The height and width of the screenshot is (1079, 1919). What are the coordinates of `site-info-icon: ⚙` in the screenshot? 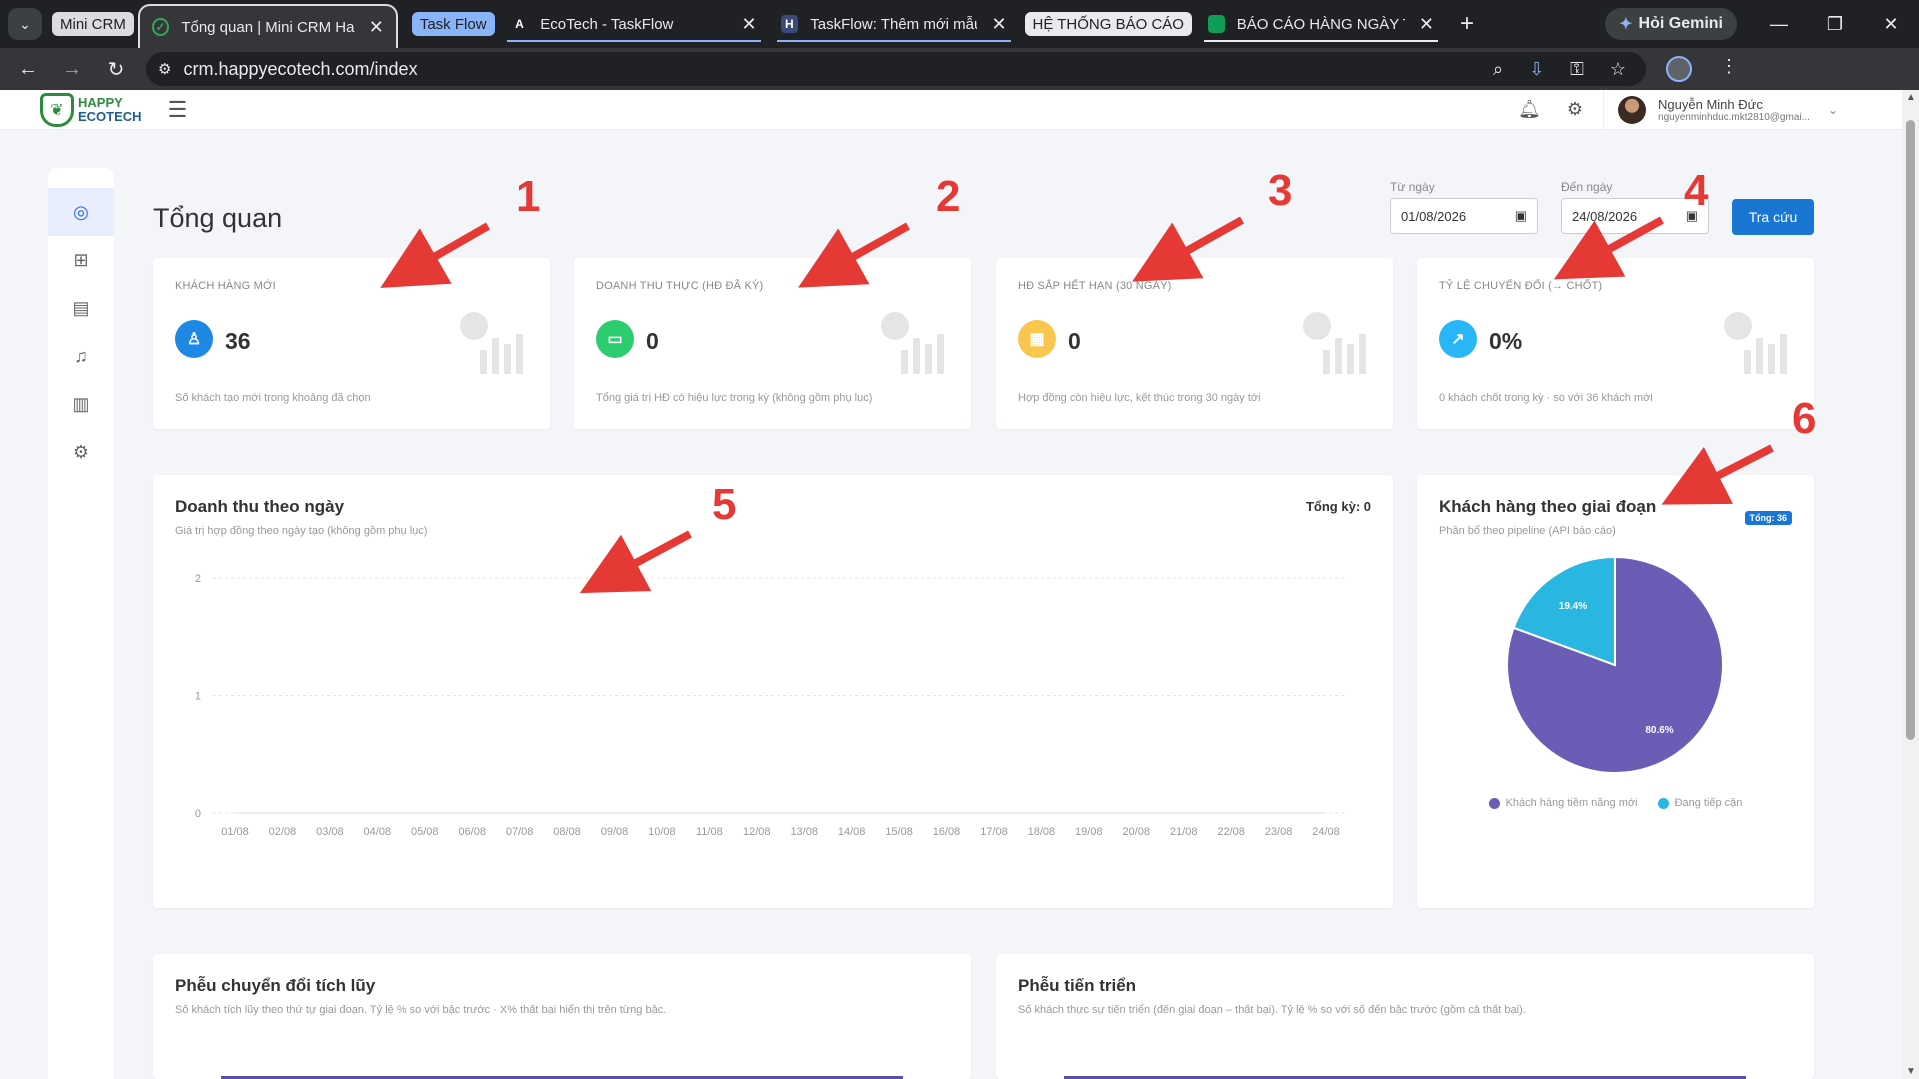 It's located at (164, 69).